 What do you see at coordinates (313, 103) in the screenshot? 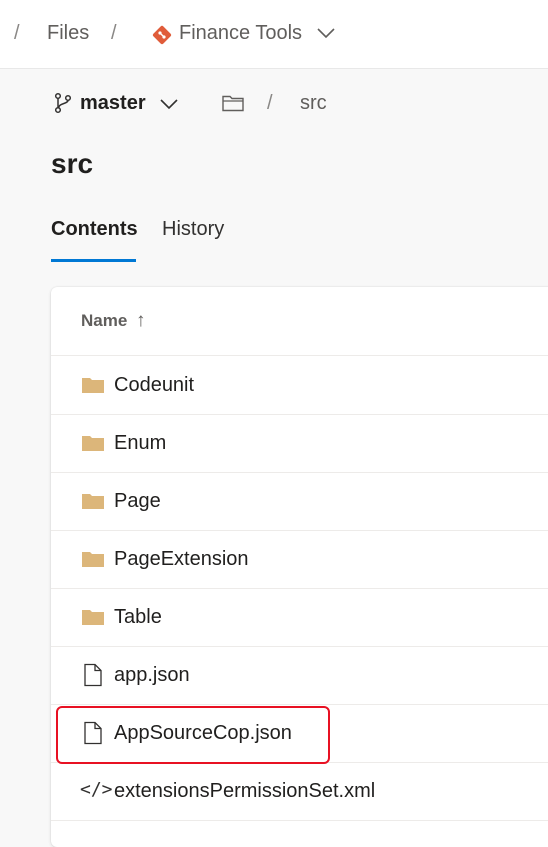
I see `path-segment-src: src` at bounding box center [313, 103].